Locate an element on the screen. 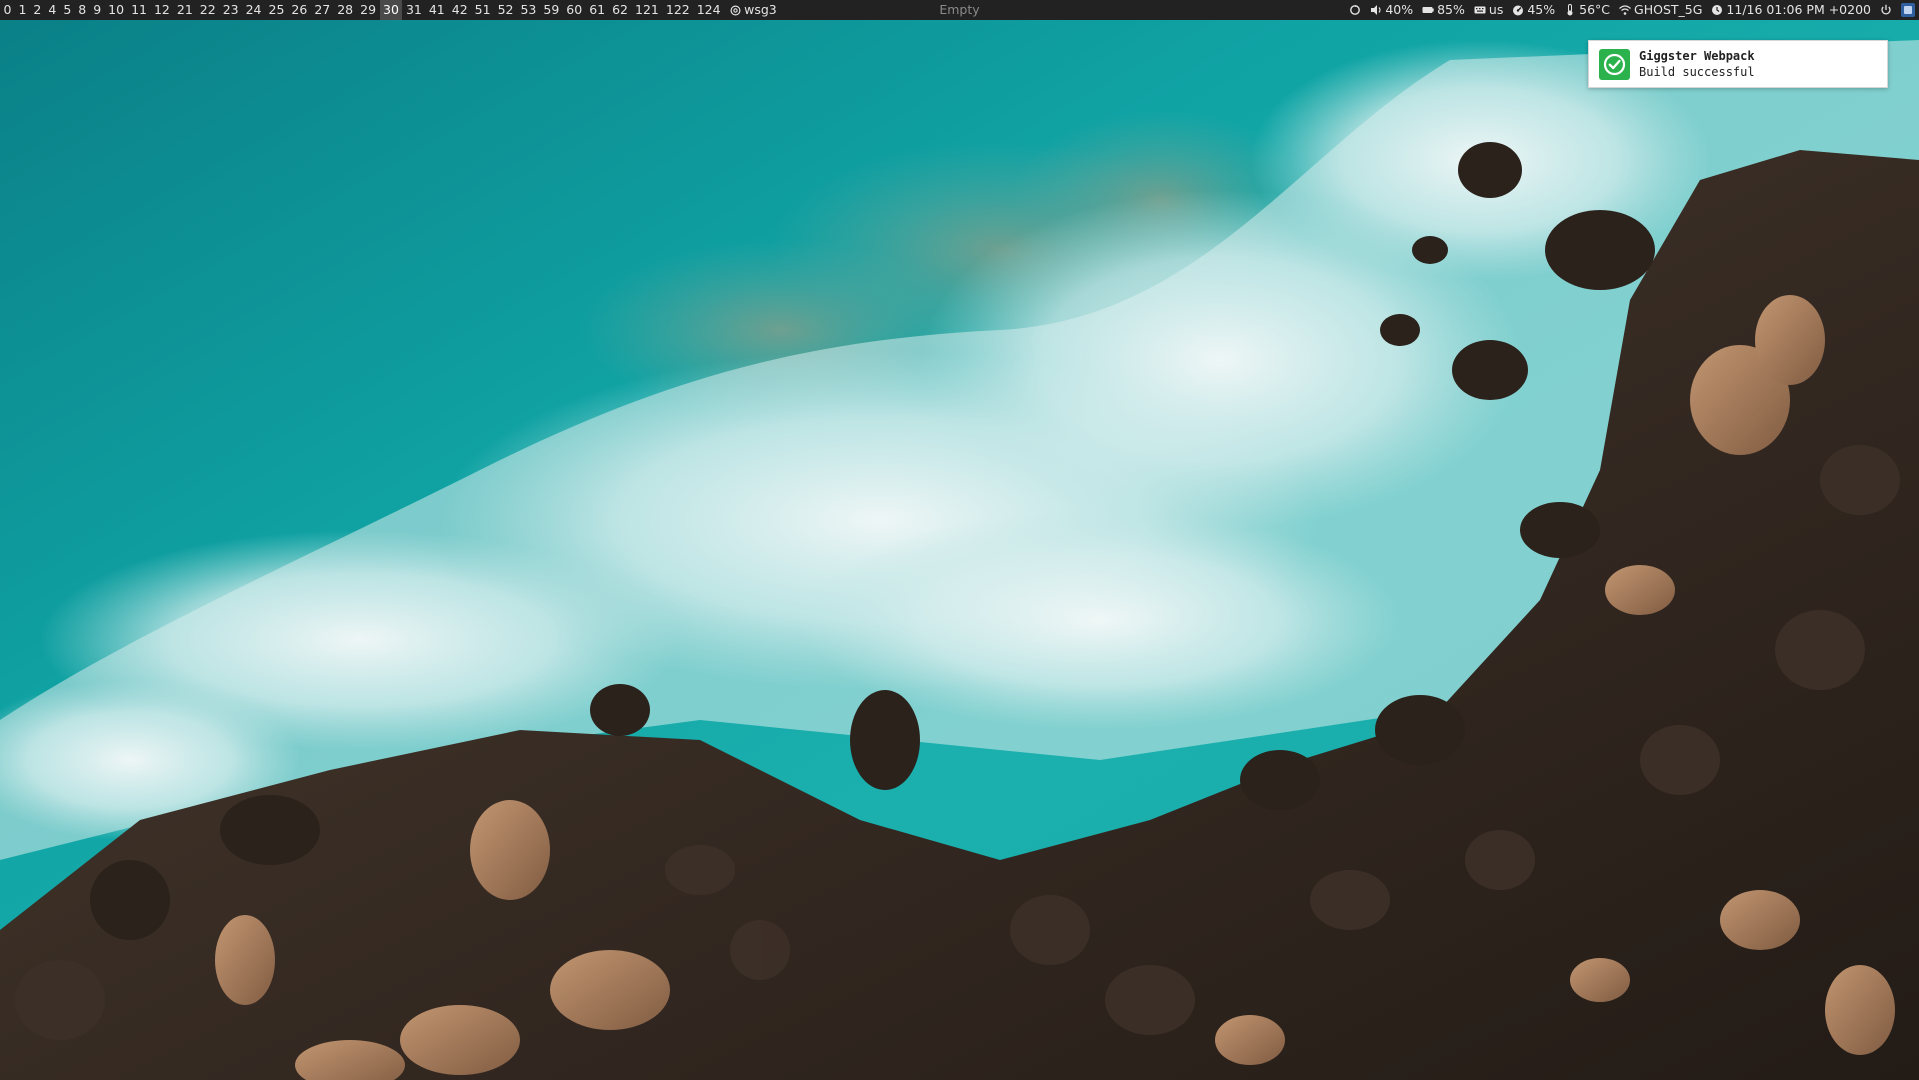  tray-app-icon is located at coordinates (1908, 10).